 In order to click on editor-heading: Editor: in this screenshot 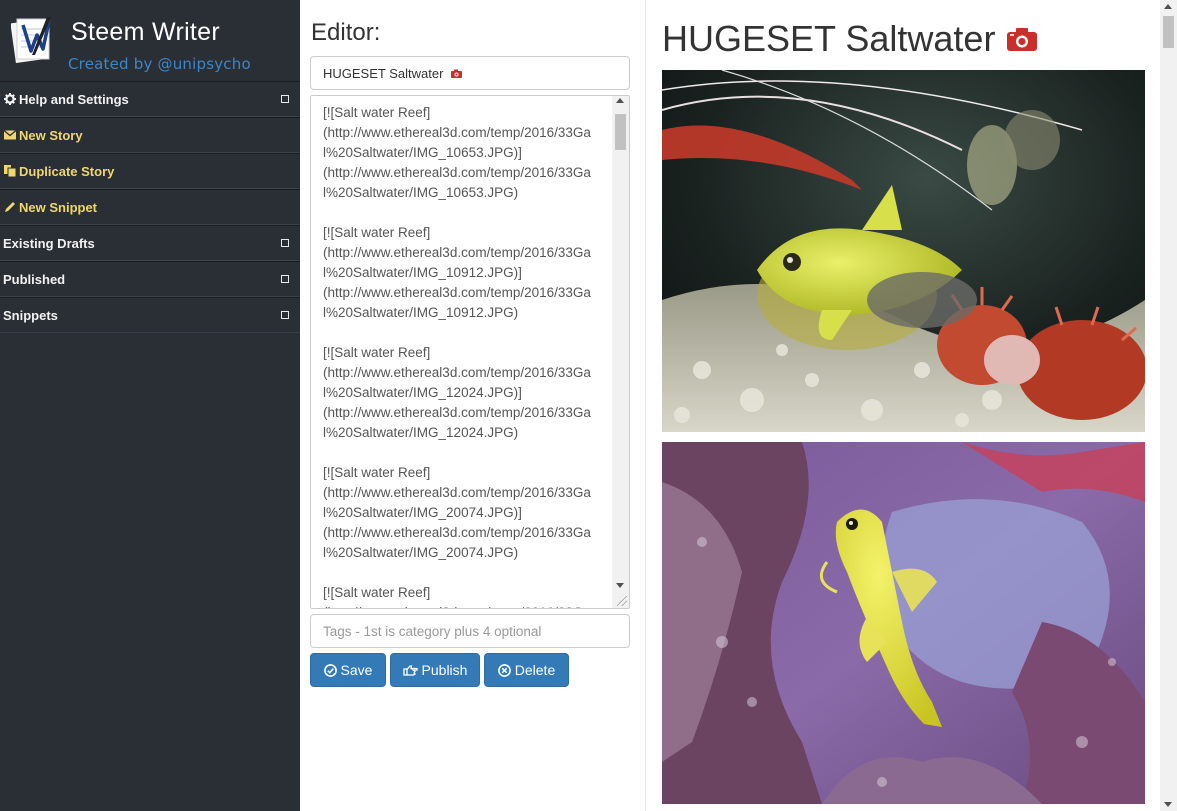, I will do `click(346, 32)`.